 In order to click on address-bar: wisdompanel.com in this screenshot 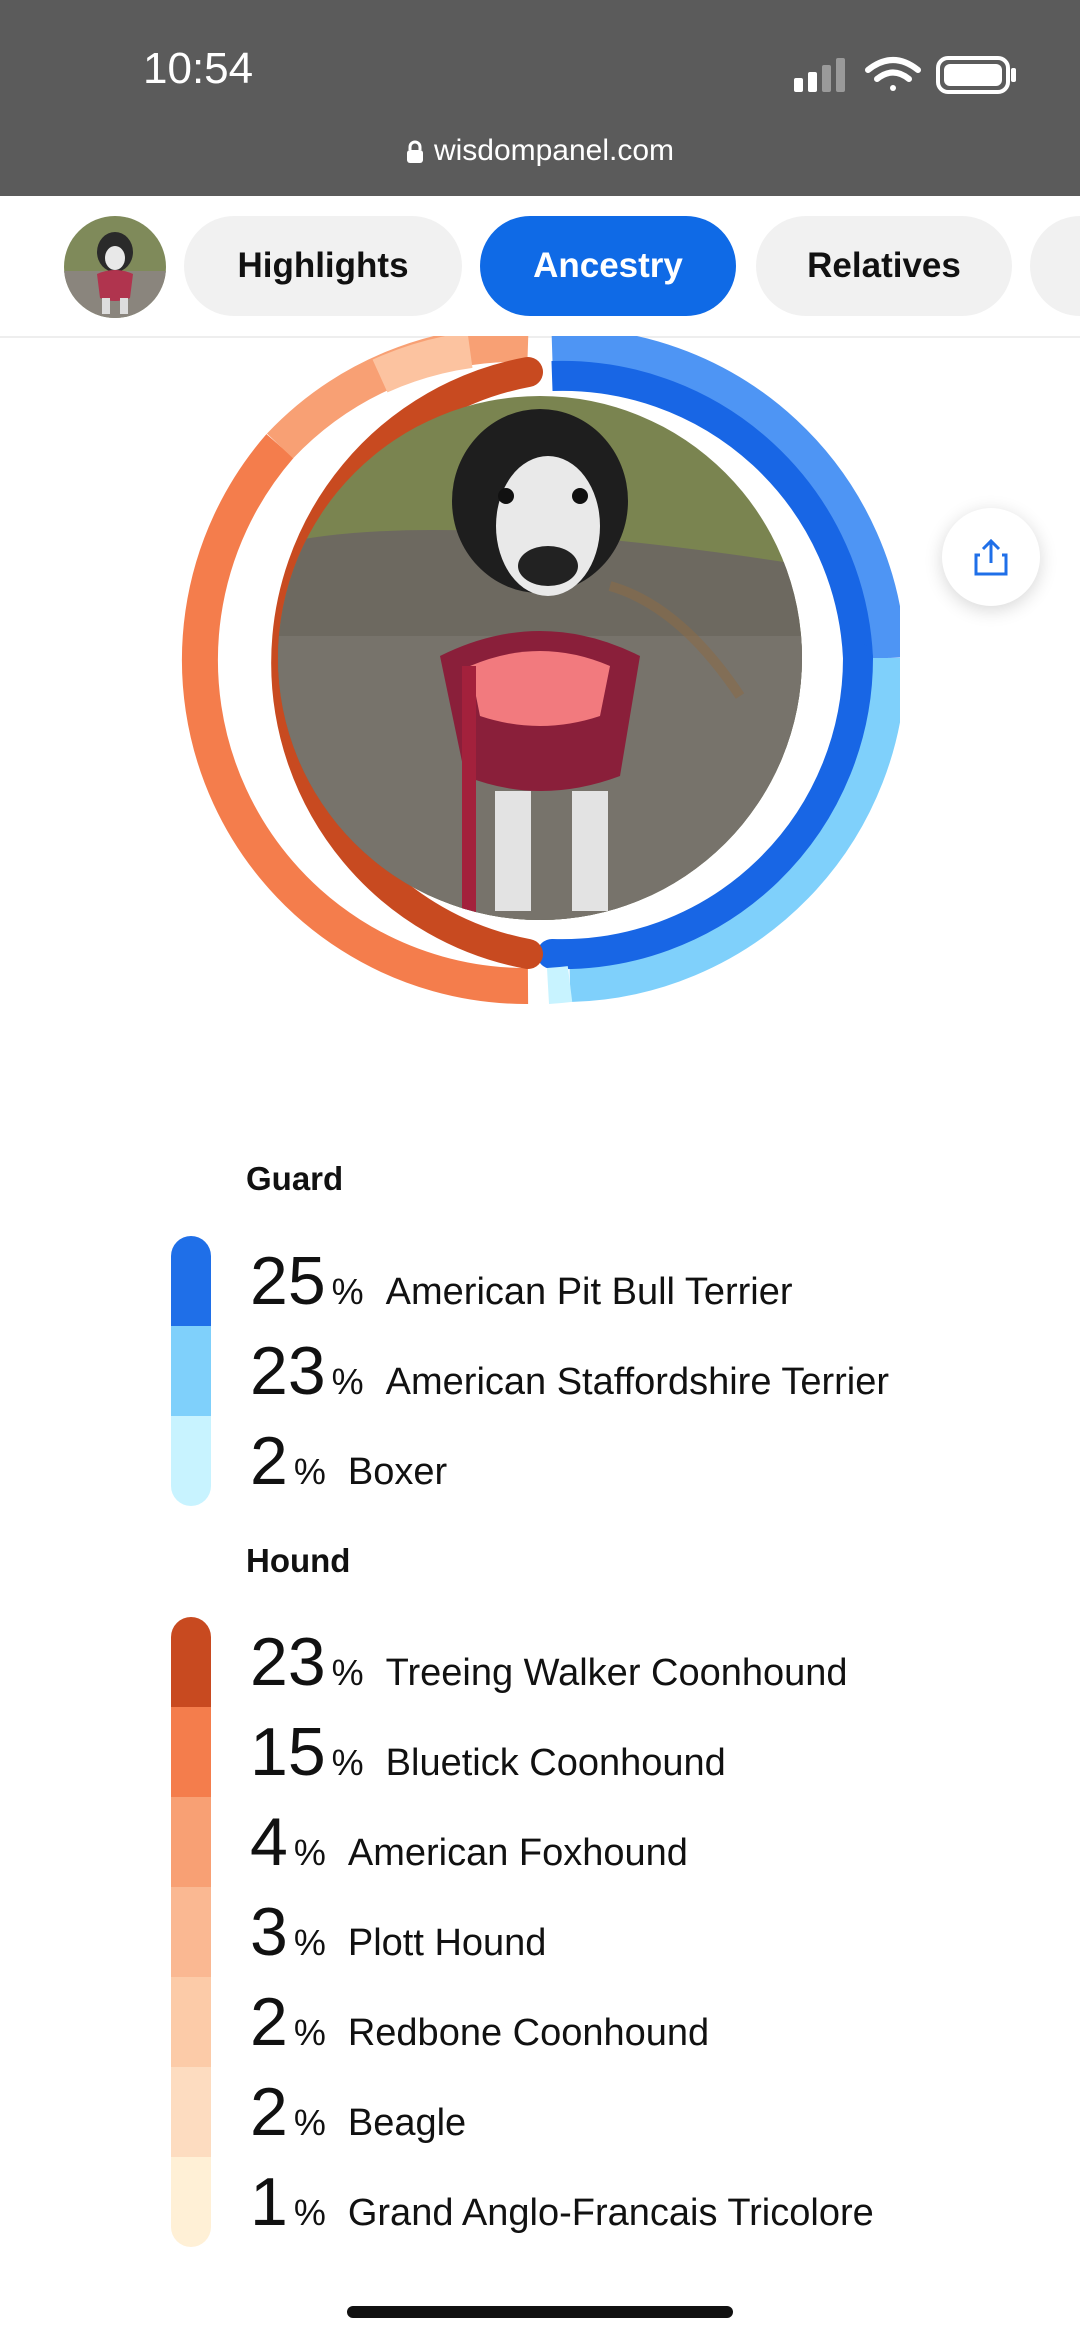, I will do `click(540, 151)`.